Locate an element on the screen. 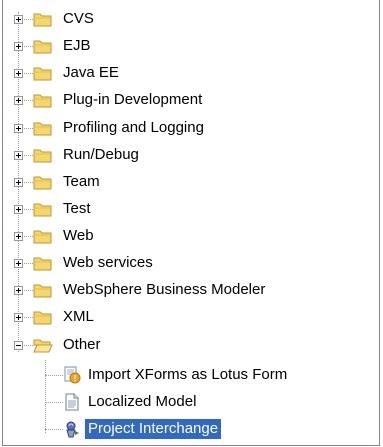  tree-item-label: CVS is located at coordinates (78, 18).